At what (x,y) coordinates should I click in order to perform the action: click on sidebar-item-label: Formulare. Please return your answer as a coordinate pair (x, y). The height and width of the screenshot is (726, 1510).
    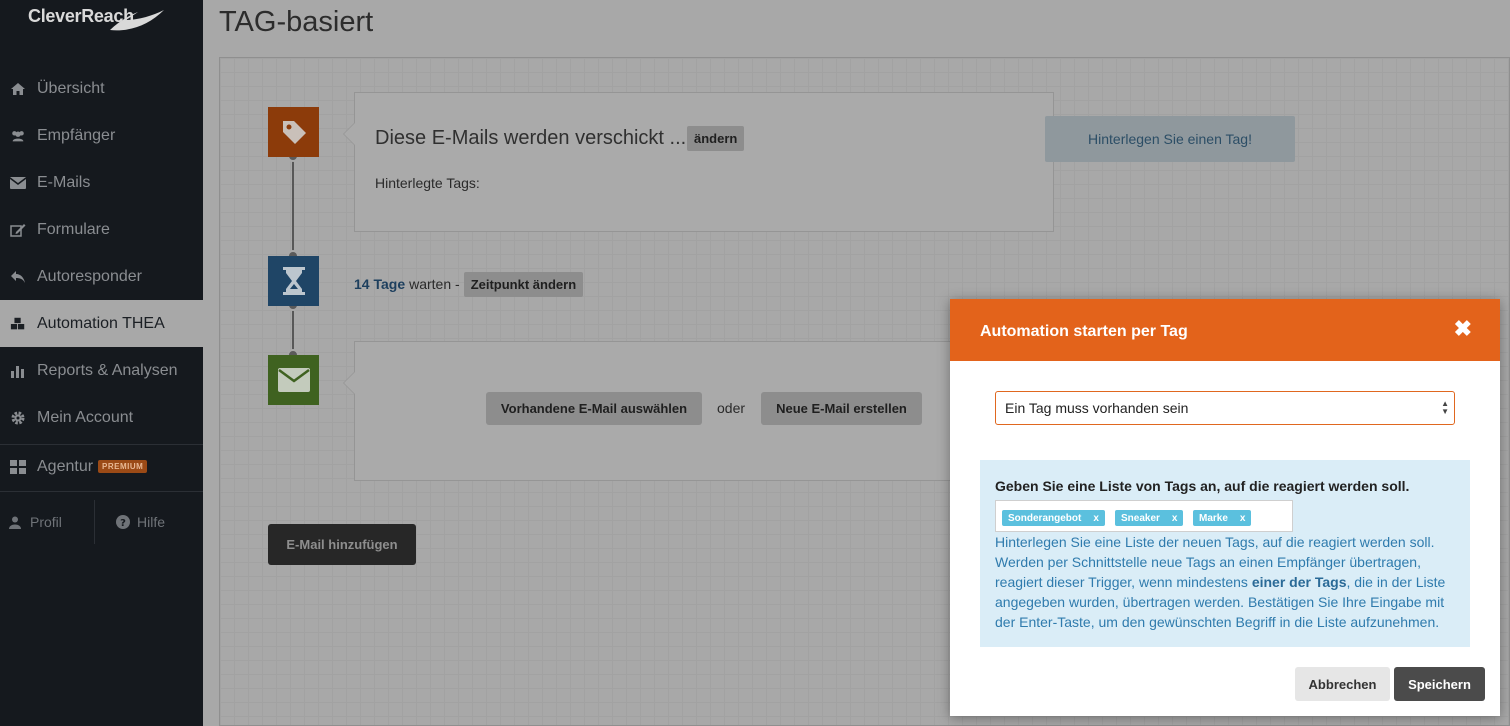
    Looking at the image, I should click on (73, 229).